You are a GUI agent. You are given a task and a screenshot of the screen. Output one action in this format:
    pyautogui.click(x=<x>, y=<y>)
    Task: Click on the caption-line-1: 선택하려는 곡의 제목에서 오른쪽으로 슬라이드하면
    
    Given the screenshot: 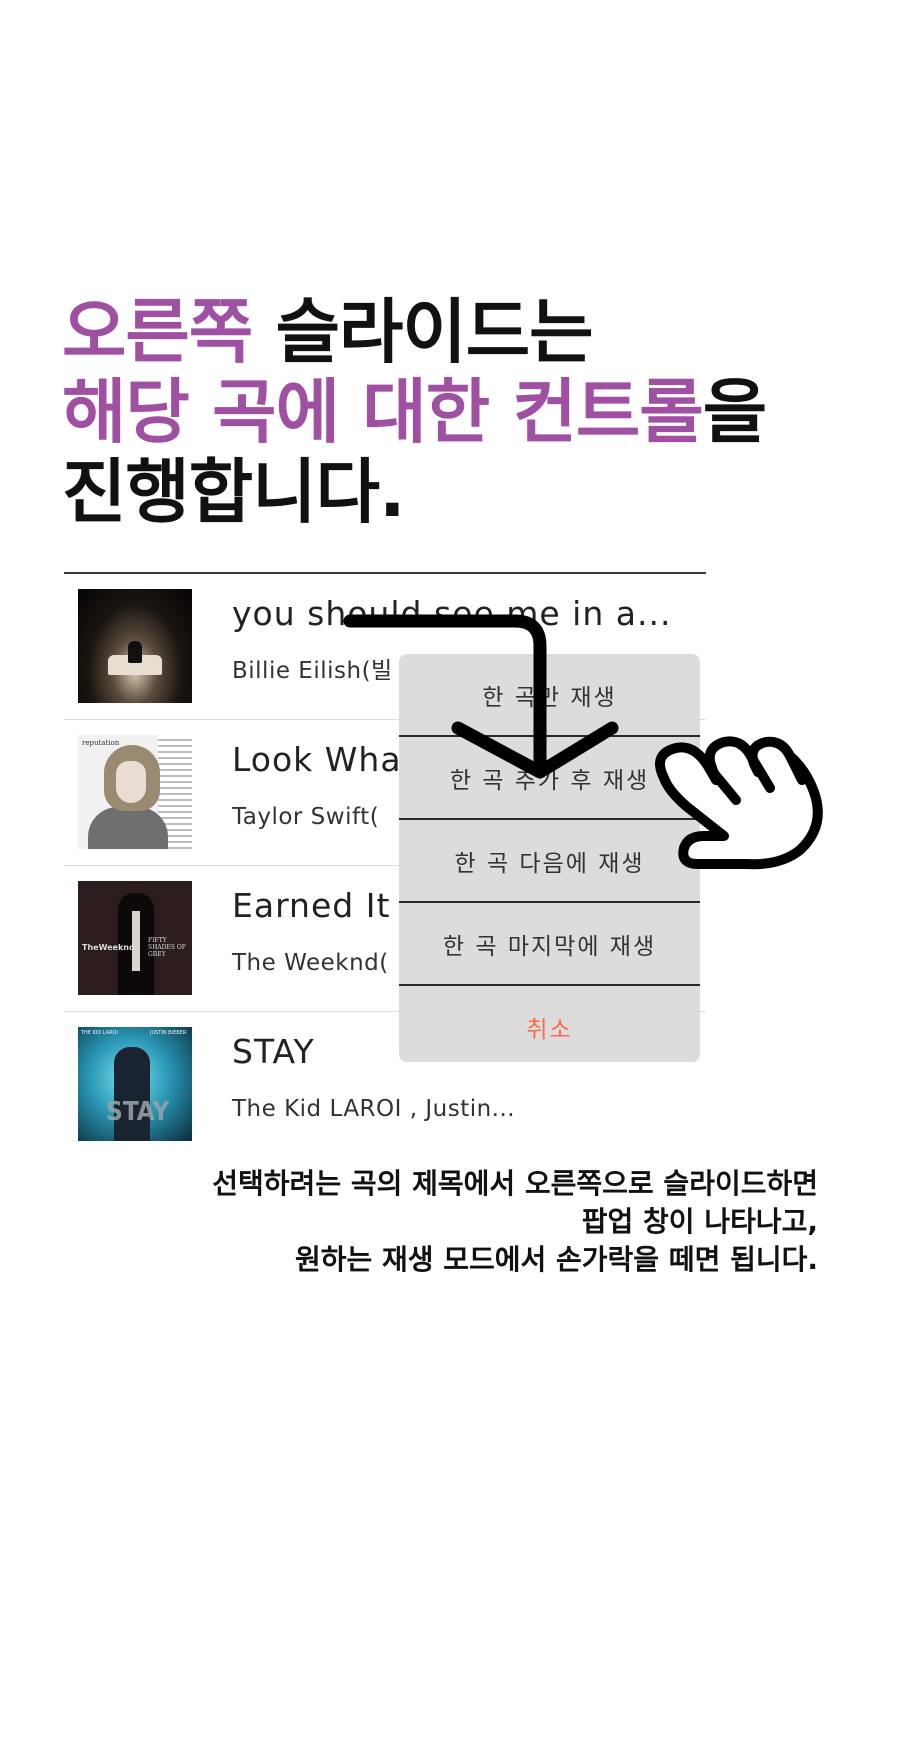 What is the action you would take?
    pyautogui.click(x=515, y=1183)
    